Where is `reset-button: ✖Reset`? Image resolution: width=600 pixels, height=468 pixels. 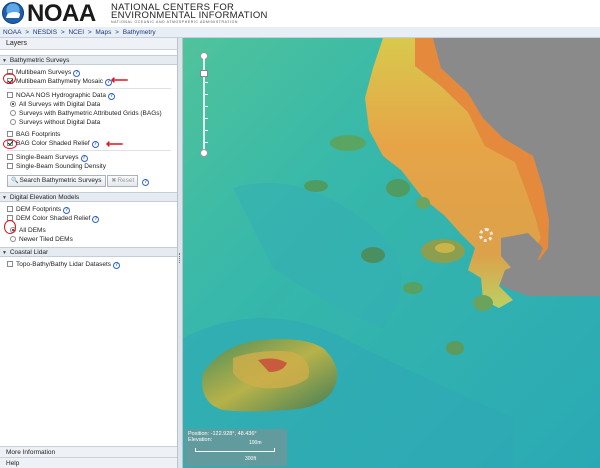
reset-button: ✖Reset is located at coordinates (123, 181).